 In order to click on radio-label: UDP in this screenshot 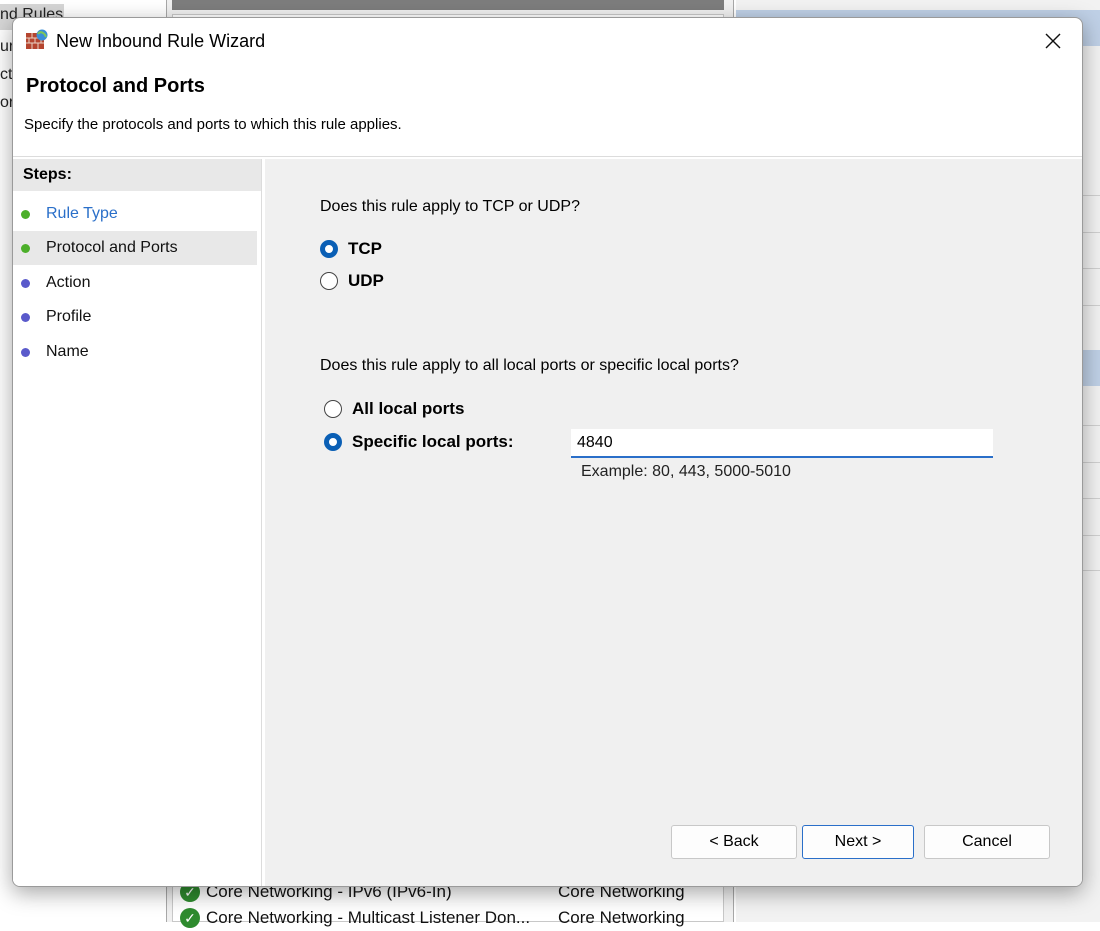, I will do `click(366, 280)`.